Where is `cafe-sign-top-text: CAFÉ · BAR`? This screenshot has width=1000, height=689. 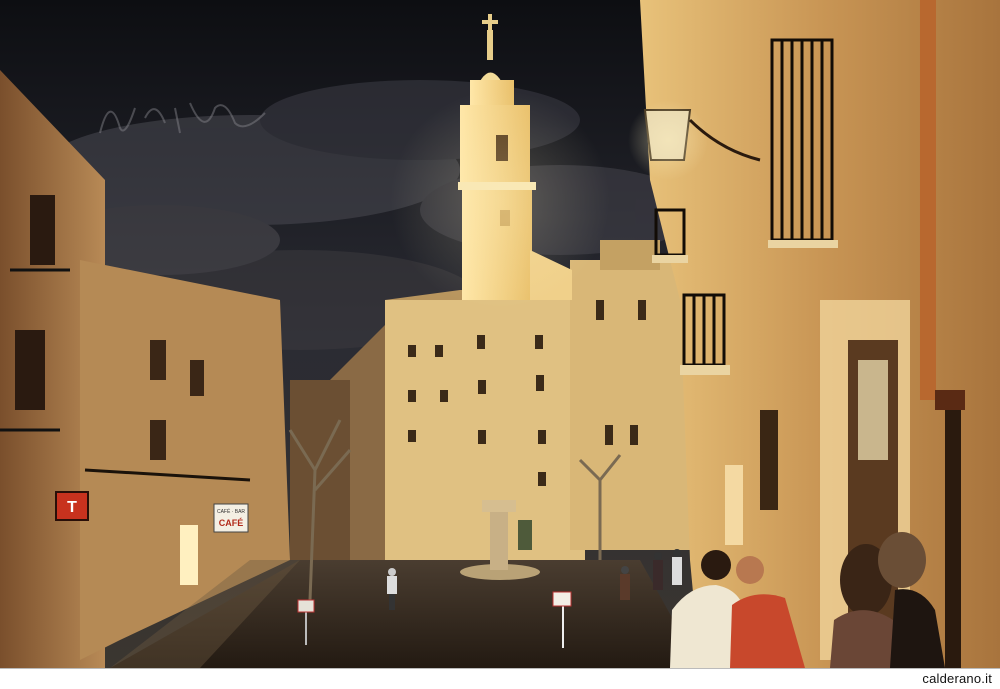 cafe-sign-top-text: CAFÉ · BAR is located at coordinates (231, 511).